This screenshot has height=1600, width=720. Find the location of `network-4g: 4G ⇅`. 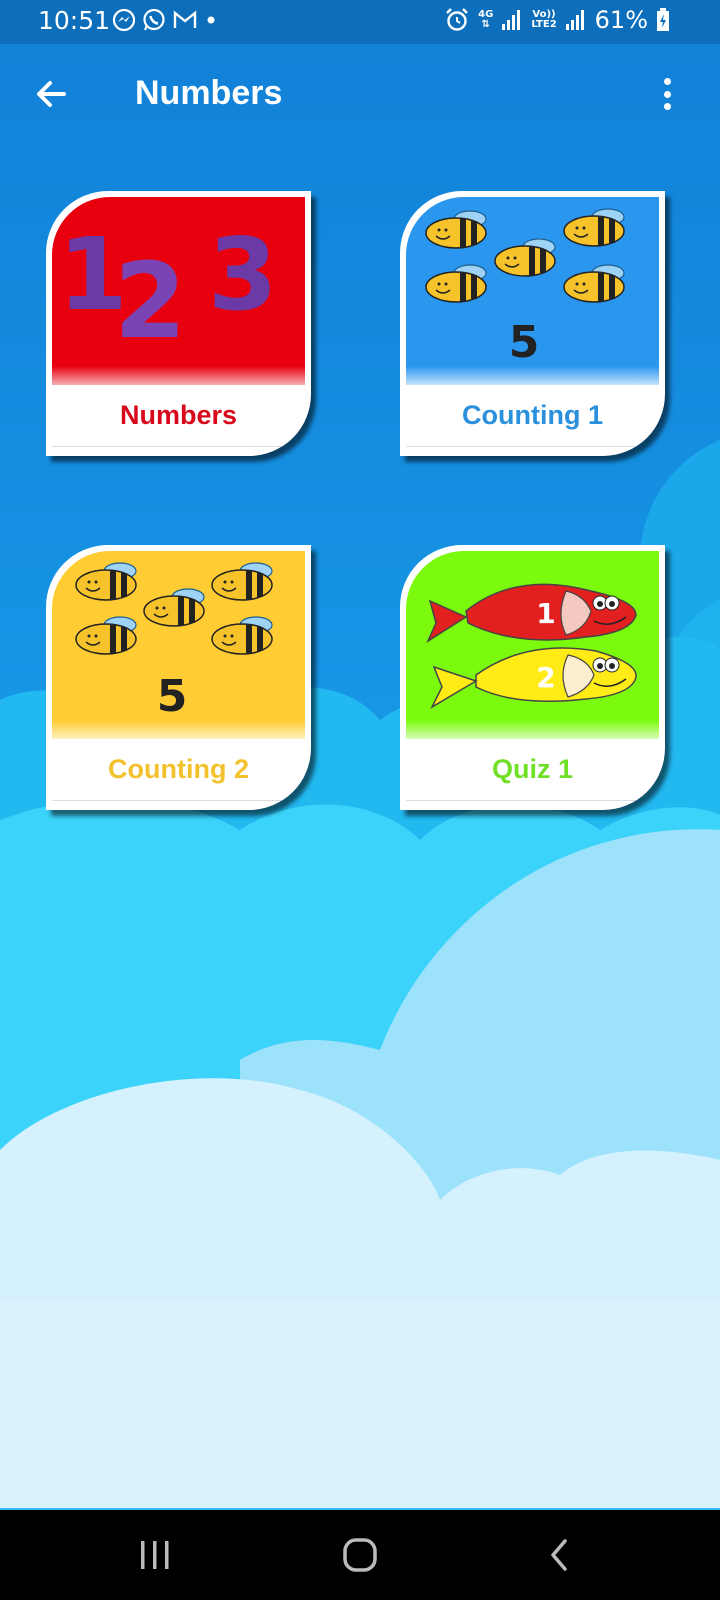

network-4g: 4G ⇅ is located at coordinates (486, 19).